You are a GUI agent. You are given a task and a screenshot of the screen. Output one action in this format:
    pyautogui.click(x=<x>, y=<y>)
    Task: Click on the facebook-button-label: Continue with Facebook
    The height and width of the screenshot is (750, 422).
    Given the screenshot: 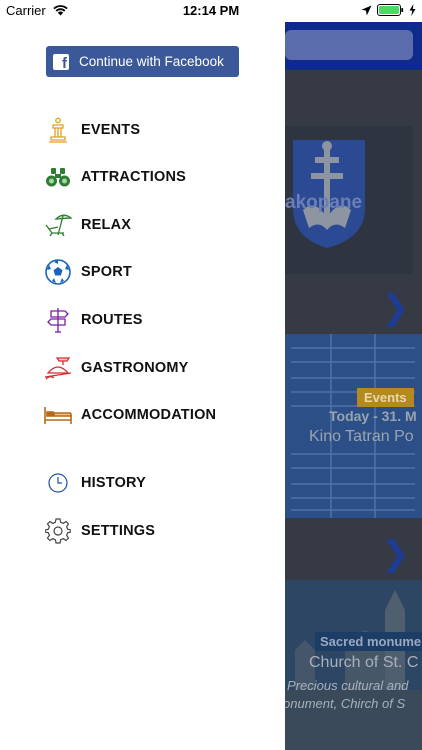 What is the action you would take?
    pyautogui.click(x=151, y=61)
    